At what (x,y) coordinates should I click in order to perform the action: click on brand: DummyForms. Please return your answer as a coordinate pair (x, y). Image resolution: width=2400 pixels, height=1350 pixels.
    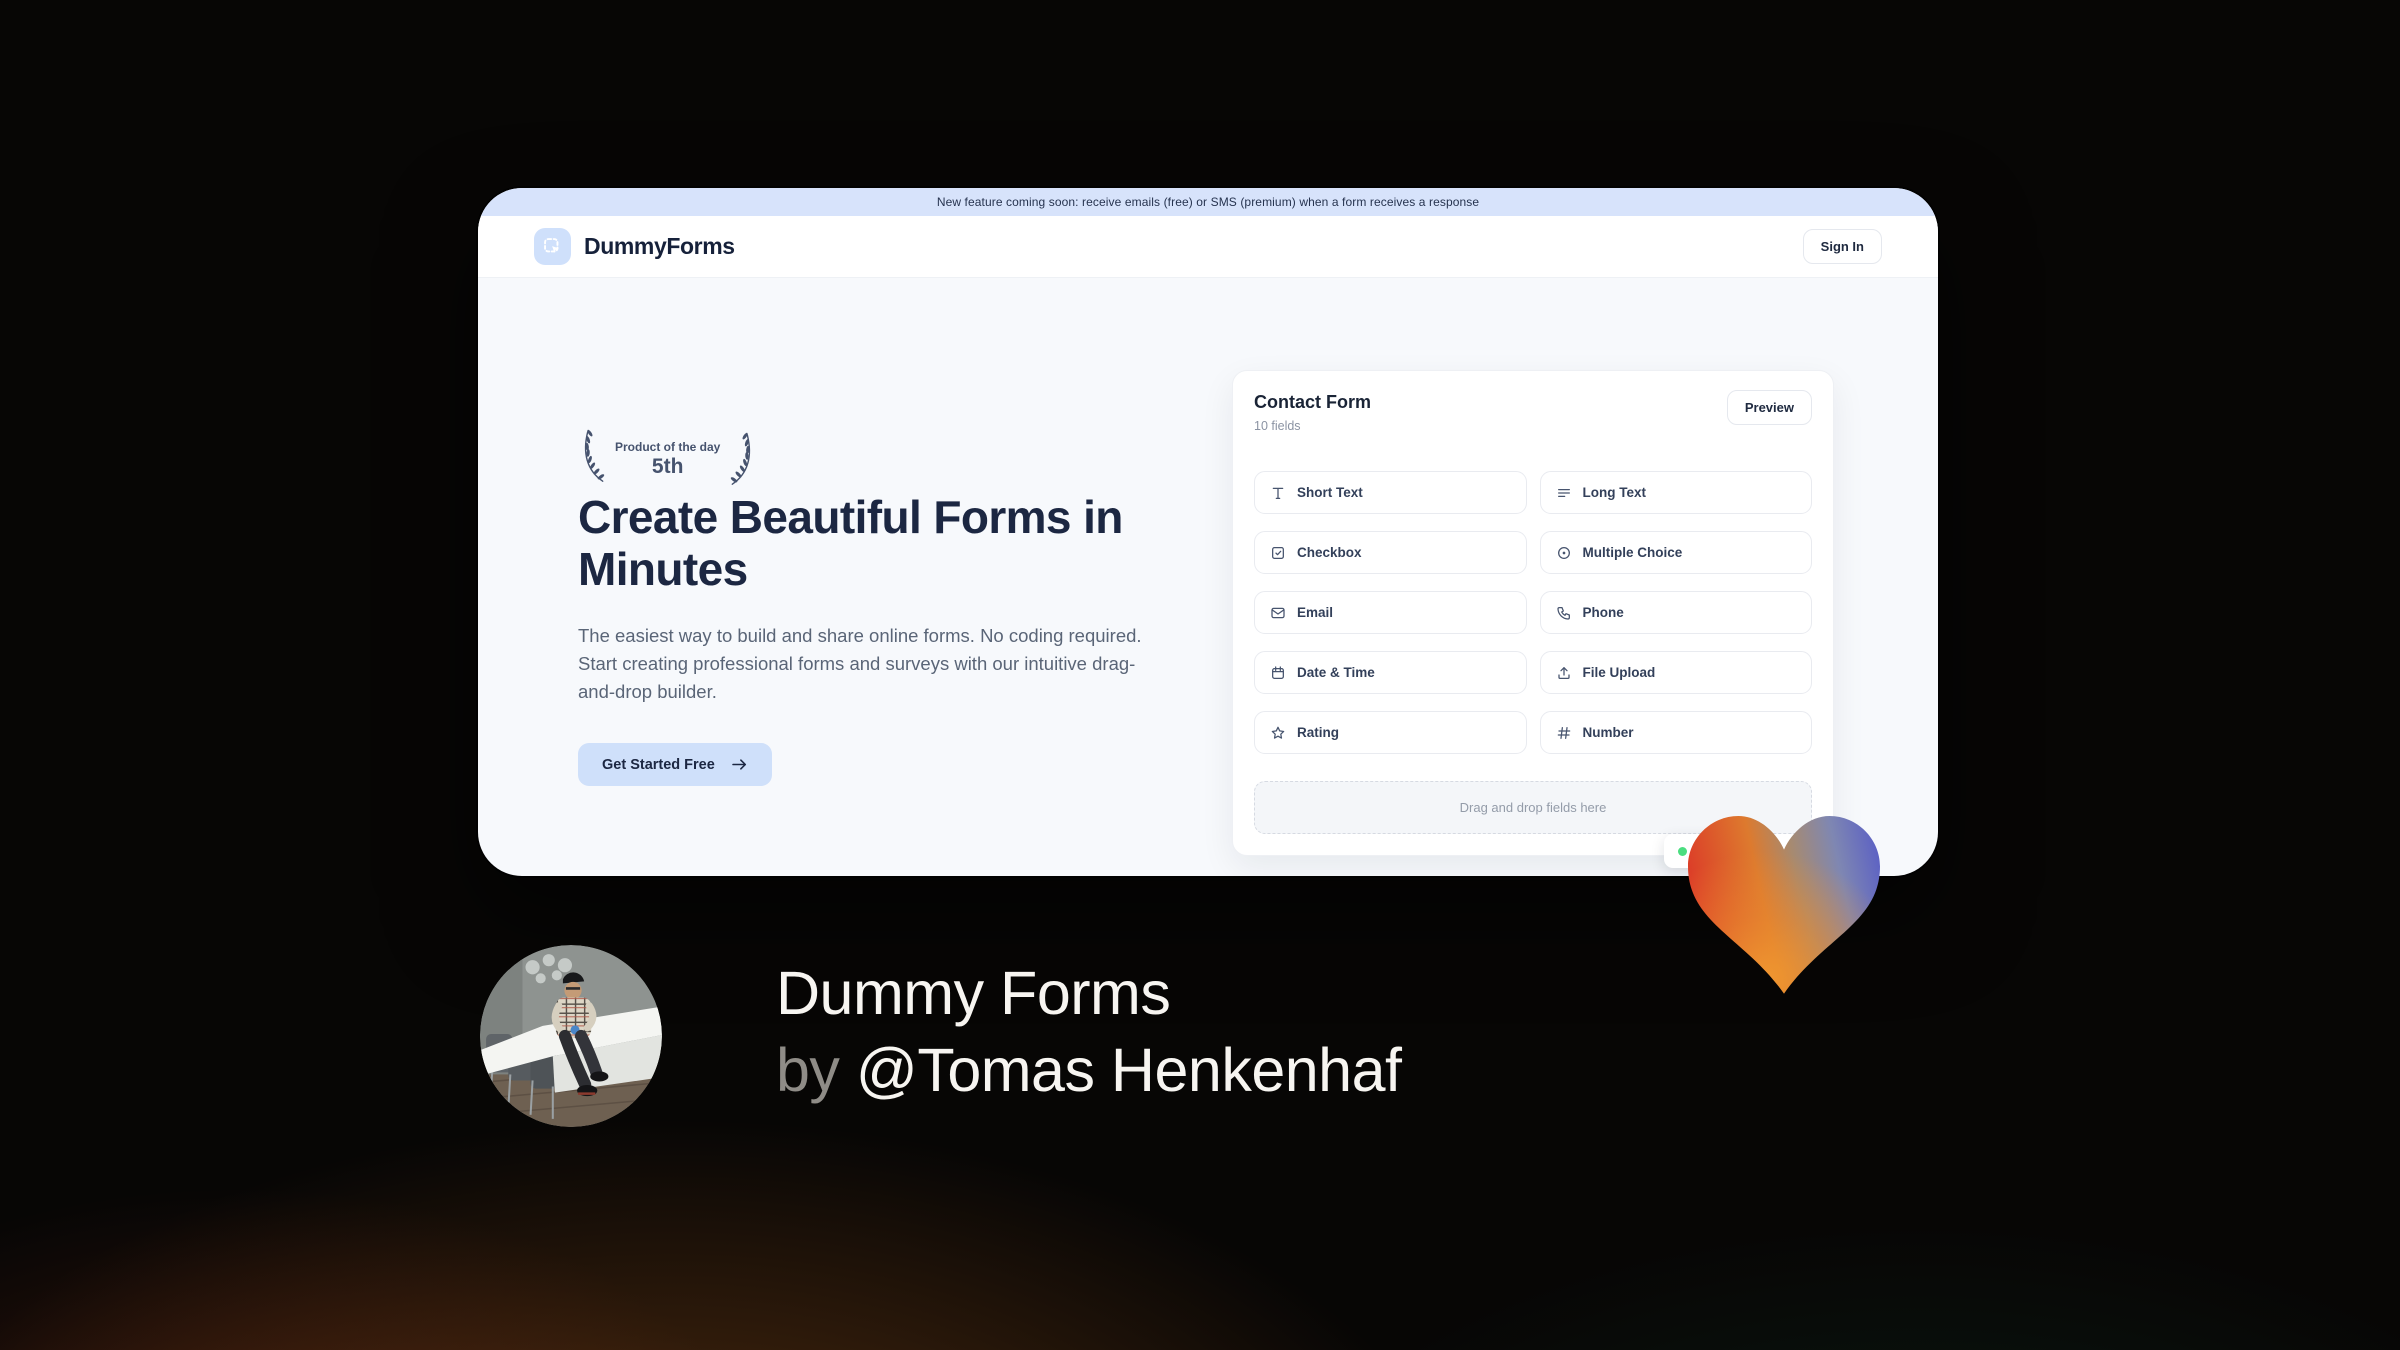
    Looking at the image, I should click on (634, 246).